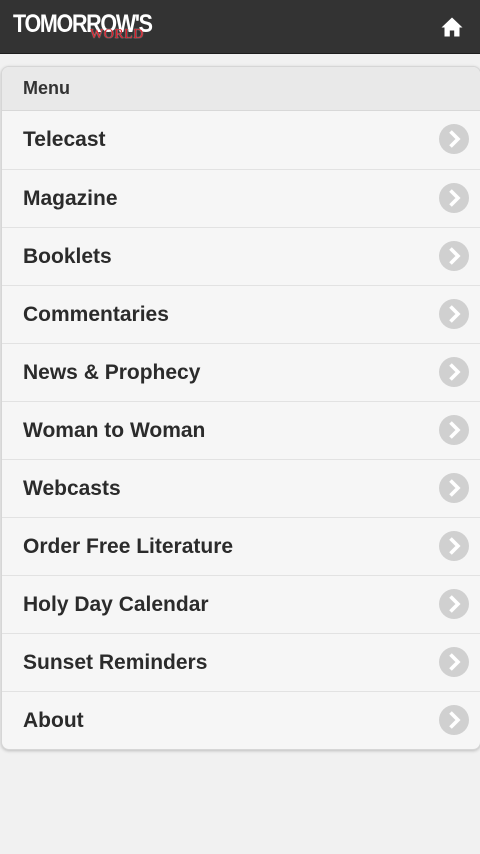  What do you see at coordinates (117, 34) in the screenshot?
I see `logo-subtitle: WORLD` at bounding box center [117, 34].